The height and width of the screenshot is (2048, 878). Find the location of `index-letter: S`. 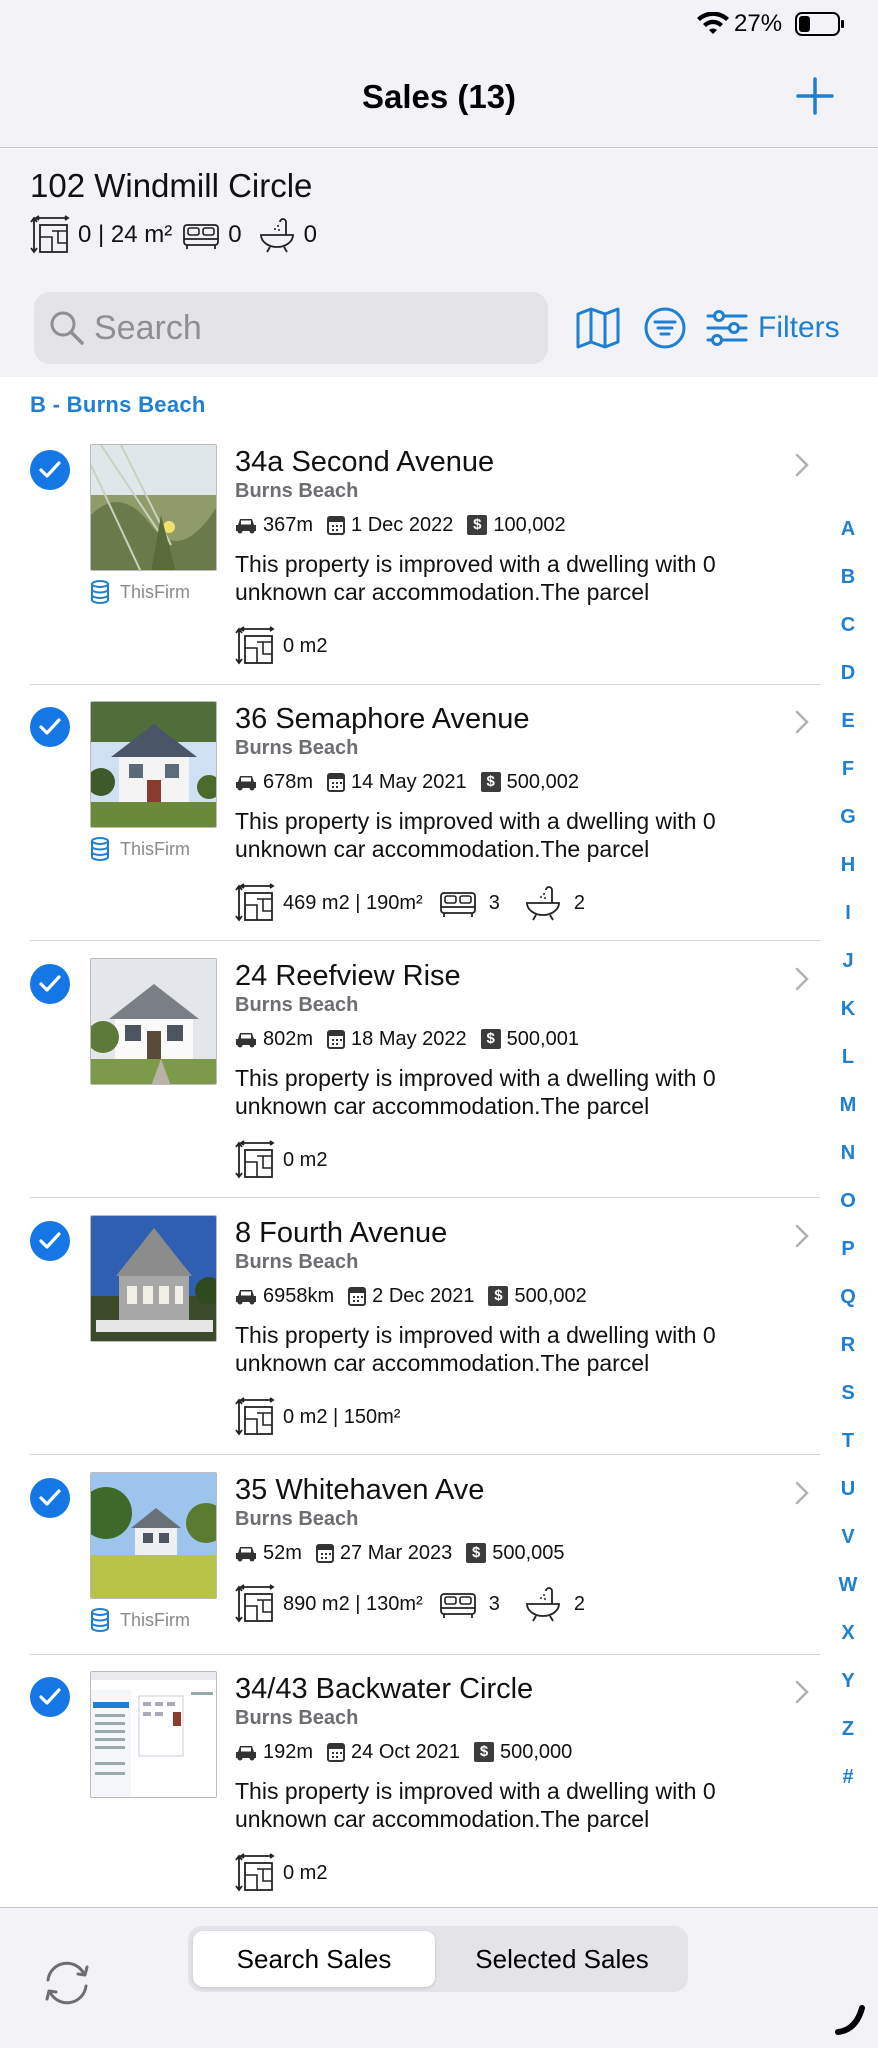

index-letter: S is located at coordinates (848, 1393).